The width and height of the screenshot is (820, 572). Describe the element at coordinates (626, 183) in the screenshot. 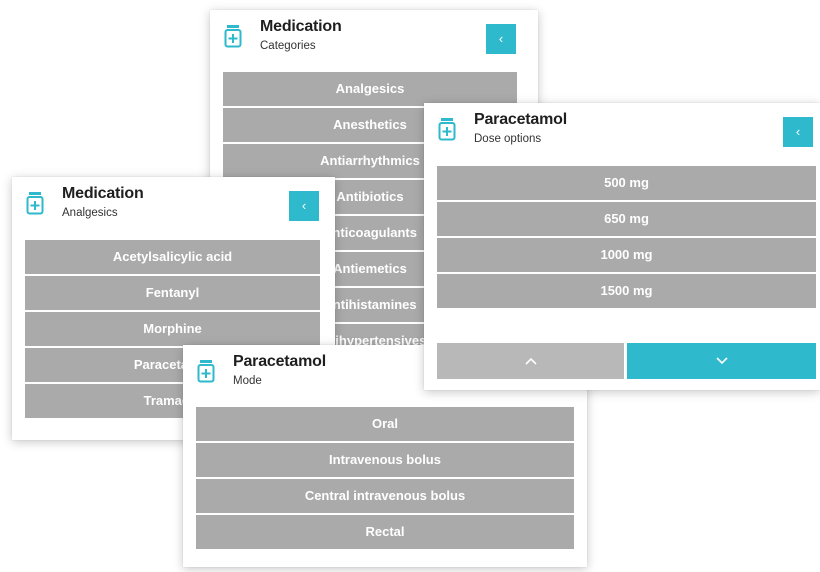

I see `list-item: 500 mg` at that location.